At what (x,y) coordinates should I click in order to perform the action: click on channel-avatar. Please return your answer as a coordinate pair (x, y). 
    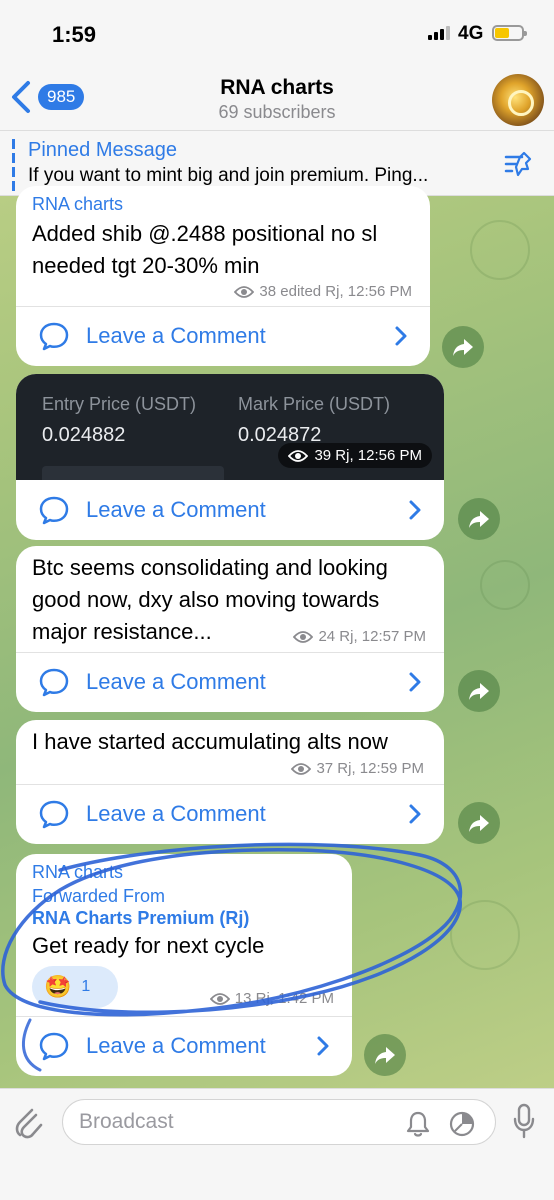
    Looking at the image, I should click on (518, 100).